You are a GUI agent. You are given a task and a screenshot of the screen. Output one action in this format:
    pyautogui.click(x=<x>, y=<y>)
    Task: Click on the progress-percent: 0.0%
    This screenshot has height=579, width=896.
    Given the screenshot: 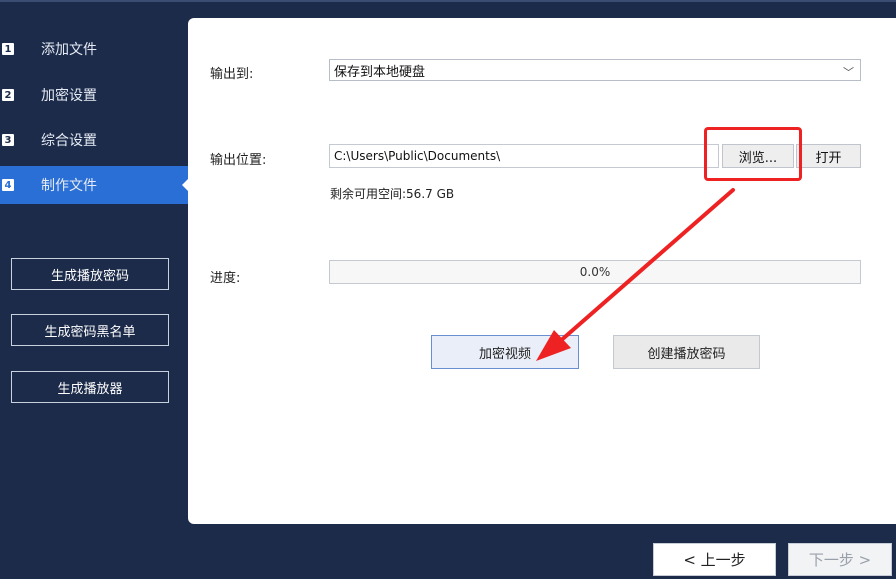 What is the action you would take?
    pyautogui.click(x=595, y=272)
    